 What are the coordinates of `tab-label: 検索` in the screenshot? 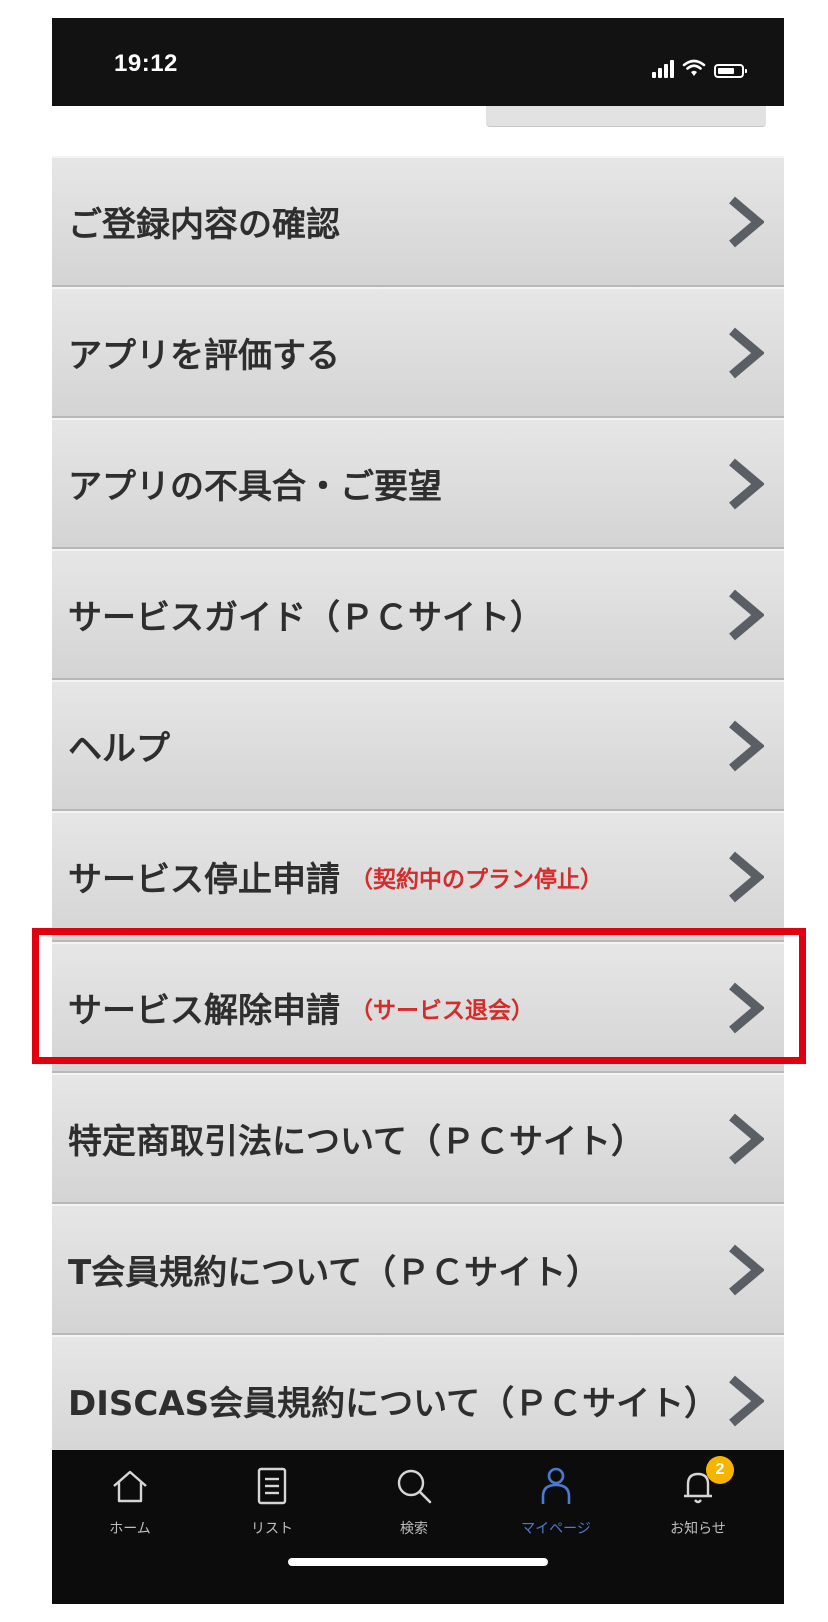 It's located at (414, 1529).